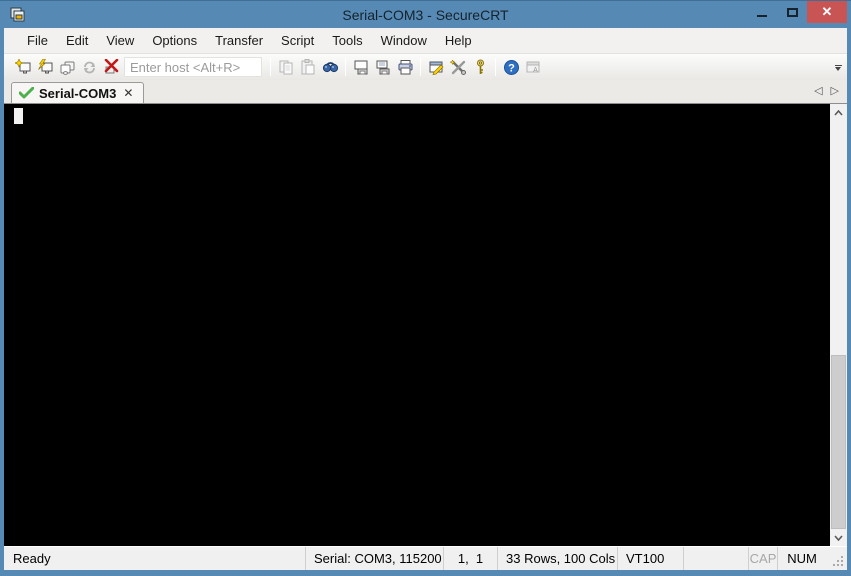 The height and width of the screenshot is (576, 851). I want to click on find-button, so click(330, 67).